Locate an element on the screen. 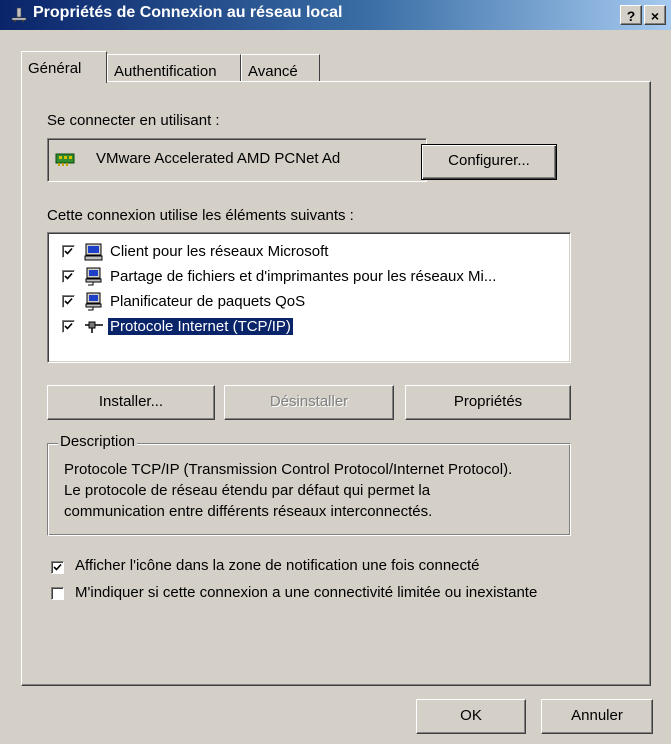 This screenshot has width=671, height=744. help-button: ? is located at coordinates (631, 15).